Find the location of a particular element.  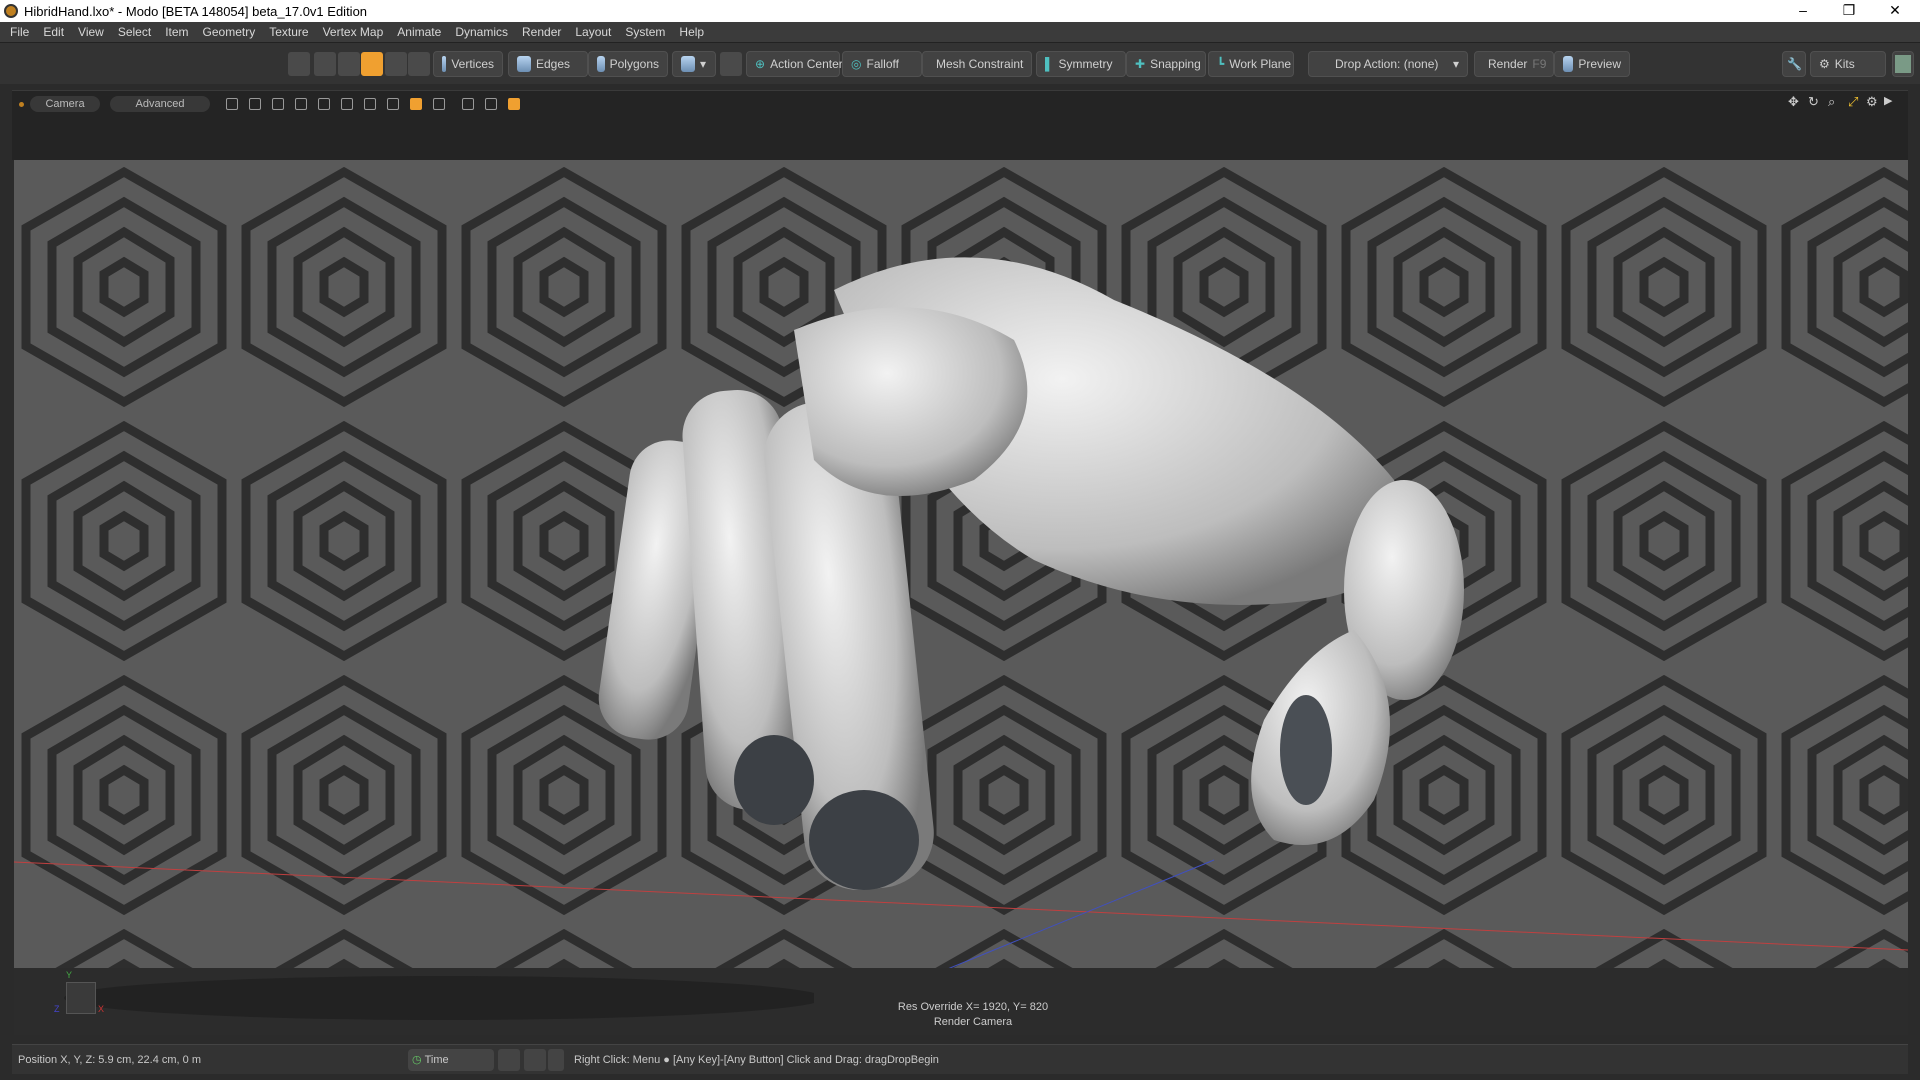

gear-icon: ⚙ is located at coordinates (1824, 64).